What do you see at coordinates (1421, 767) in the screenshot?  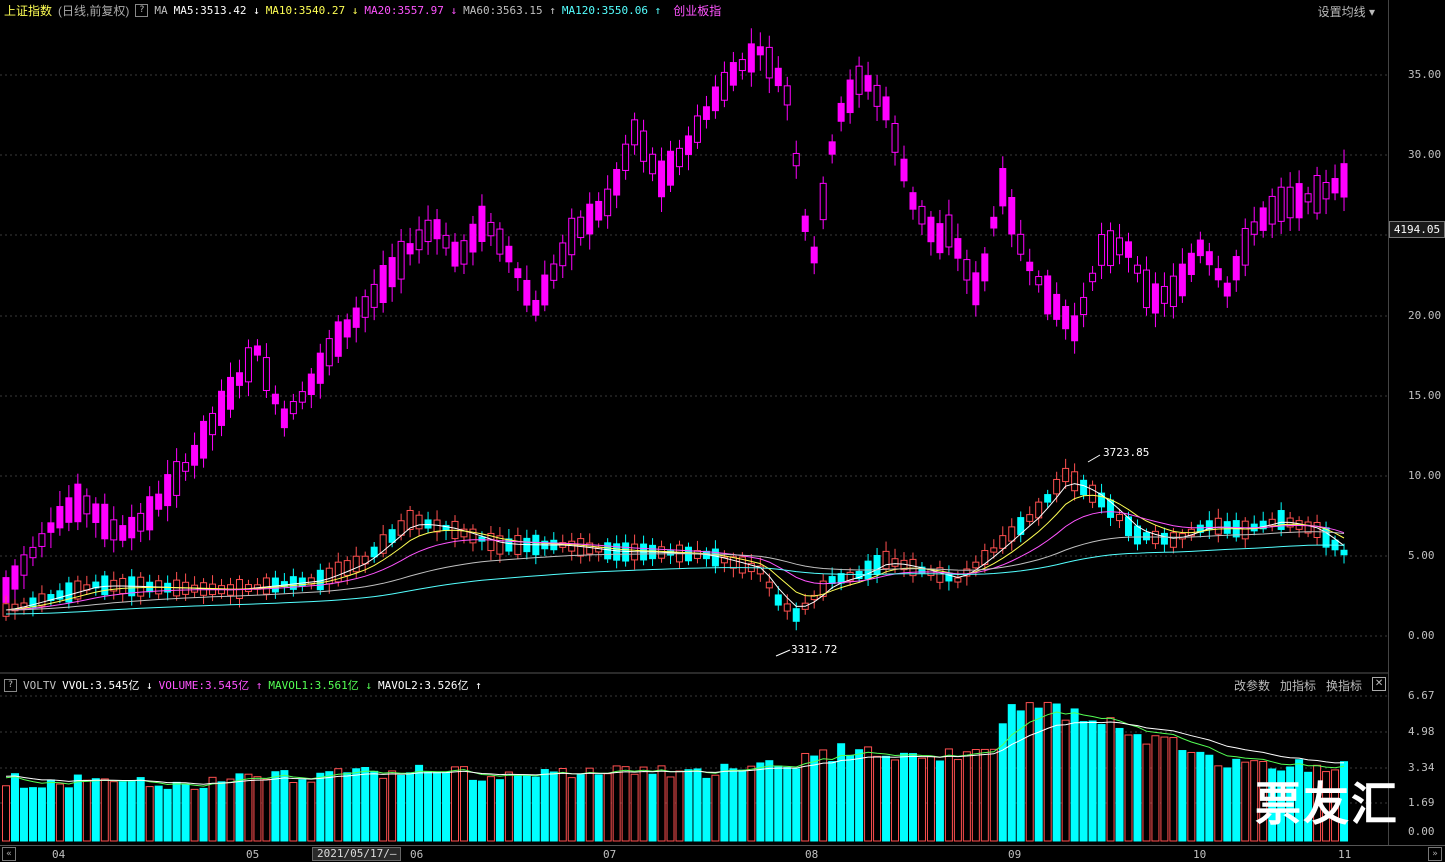 I see `volume-tick: 3.34` at bounding box center [1421, 767].